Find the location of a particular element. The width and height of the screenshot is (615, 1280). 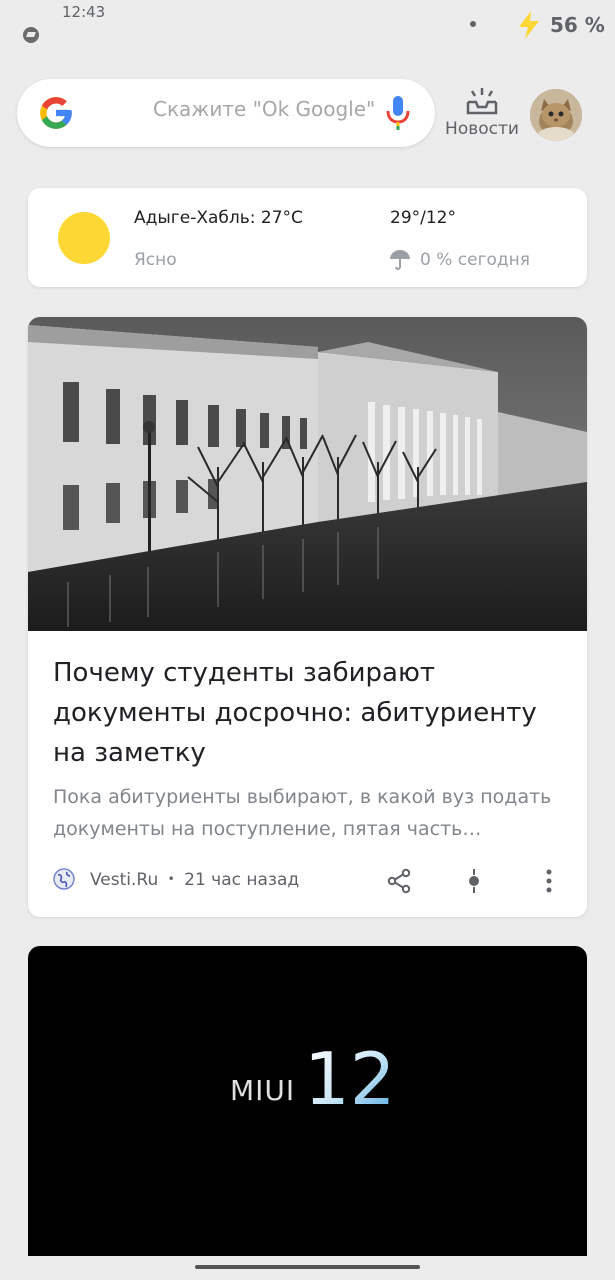

microphone-icon is located at coordinates (398, 113).